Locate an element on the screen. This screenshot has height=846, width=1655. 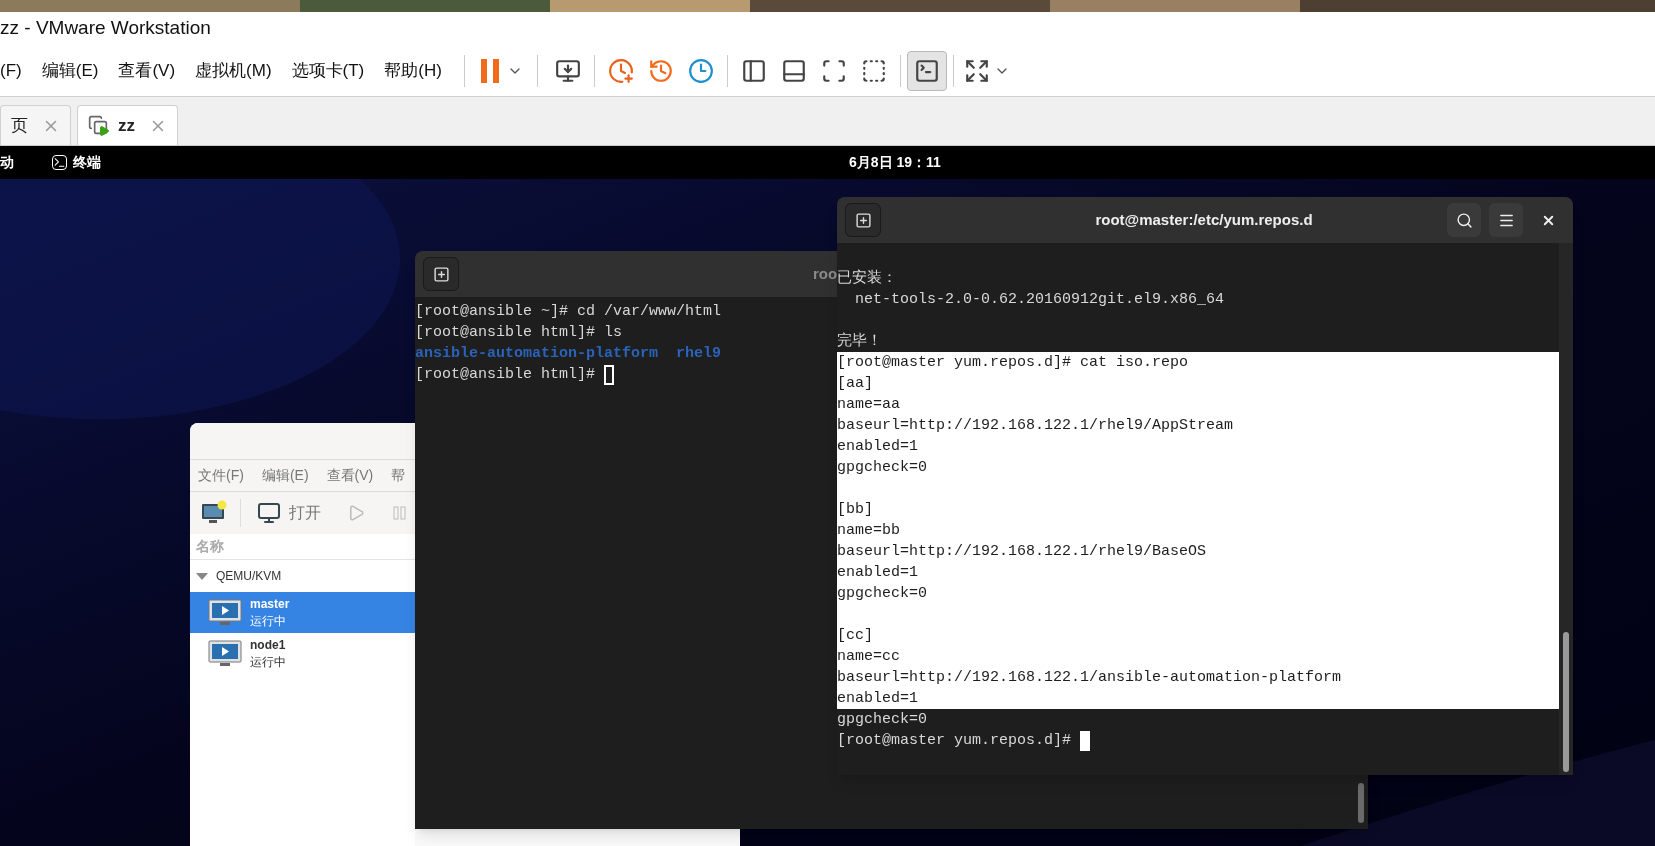
menu-item: 选项卡(T) is located at coordinates (328, 70).